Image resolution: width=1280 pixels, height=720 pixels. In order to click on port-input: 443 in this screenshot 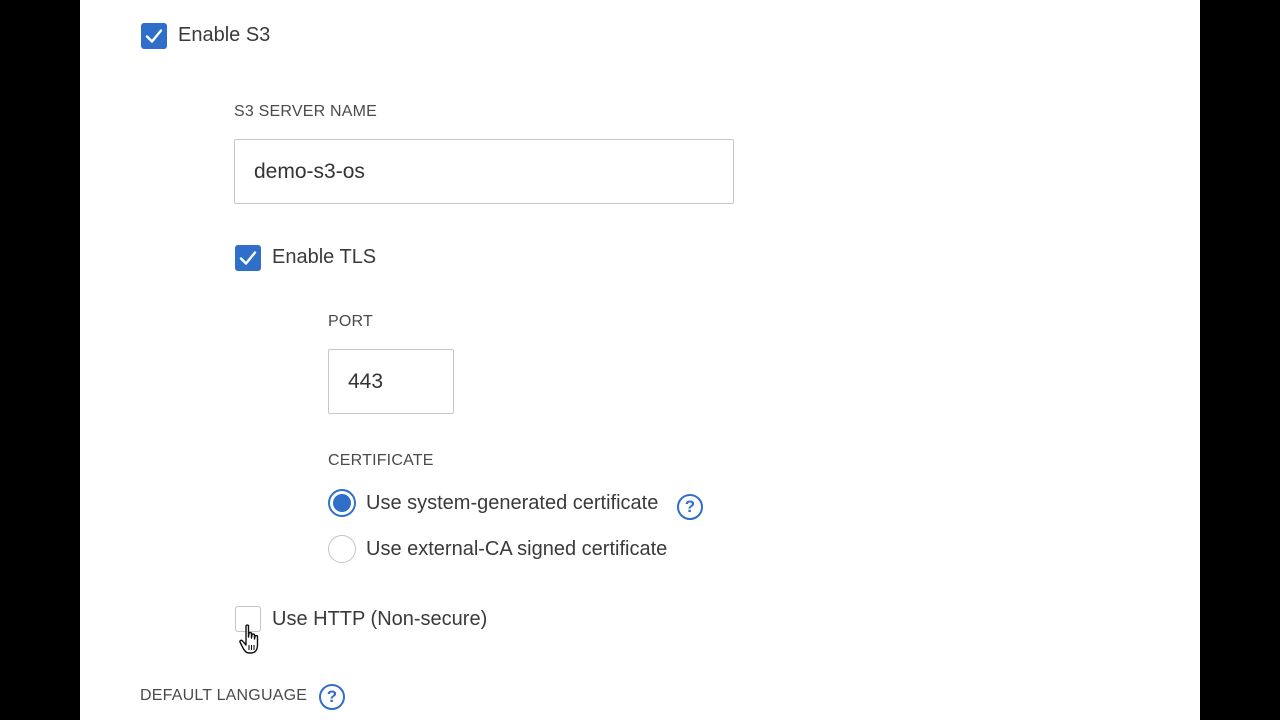, I will do `click(391, 381)`.